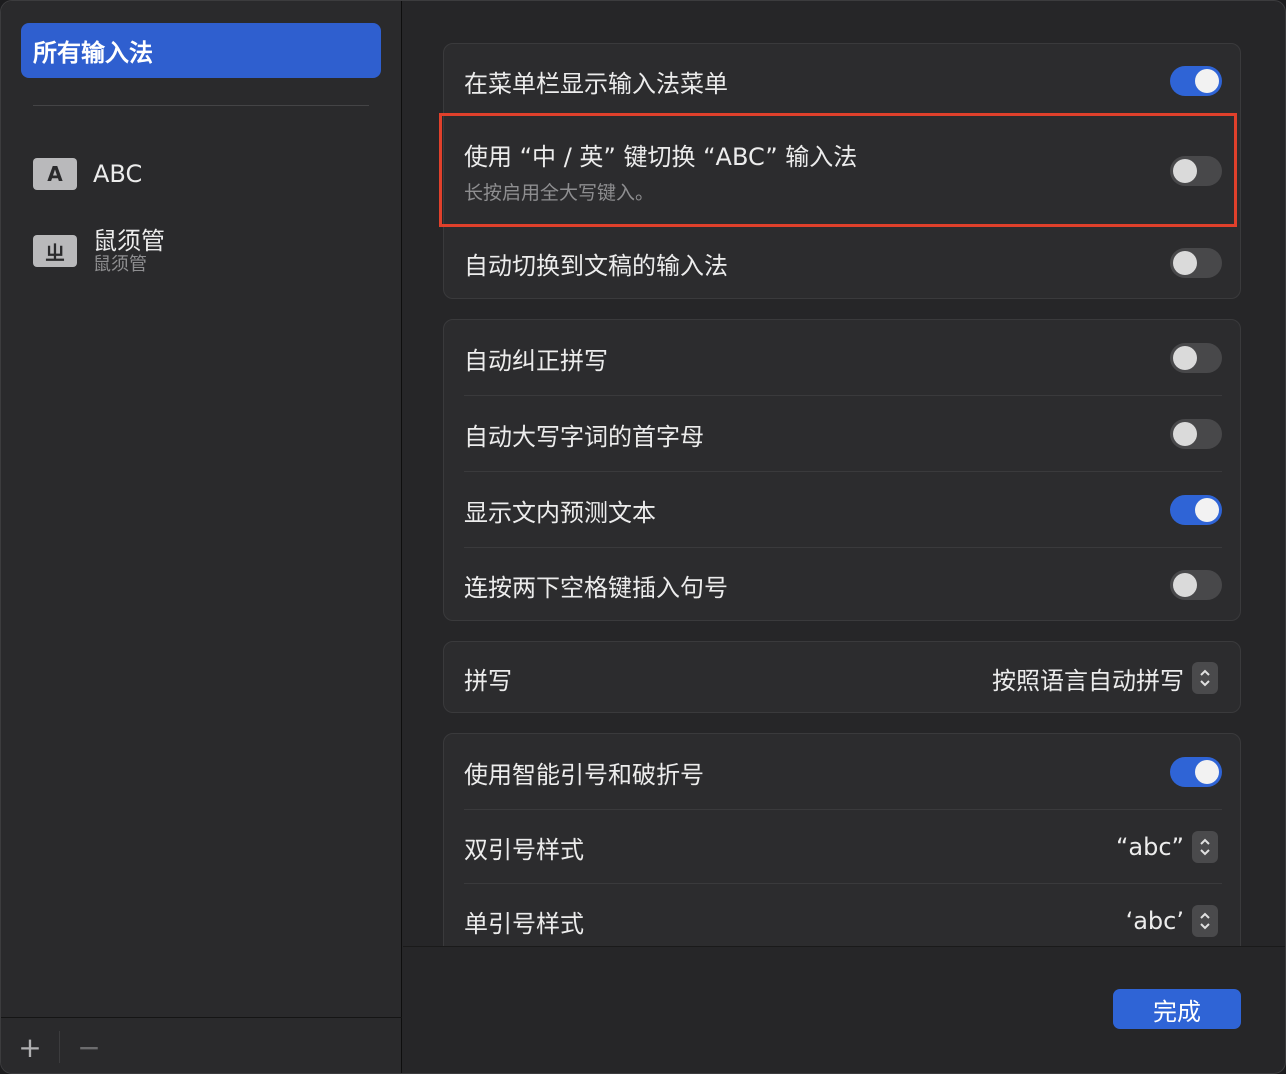 This screenshot has width=1286, height=1074. I want to click on row-label: 连按两下空格键插入句号, so click(596, 587).